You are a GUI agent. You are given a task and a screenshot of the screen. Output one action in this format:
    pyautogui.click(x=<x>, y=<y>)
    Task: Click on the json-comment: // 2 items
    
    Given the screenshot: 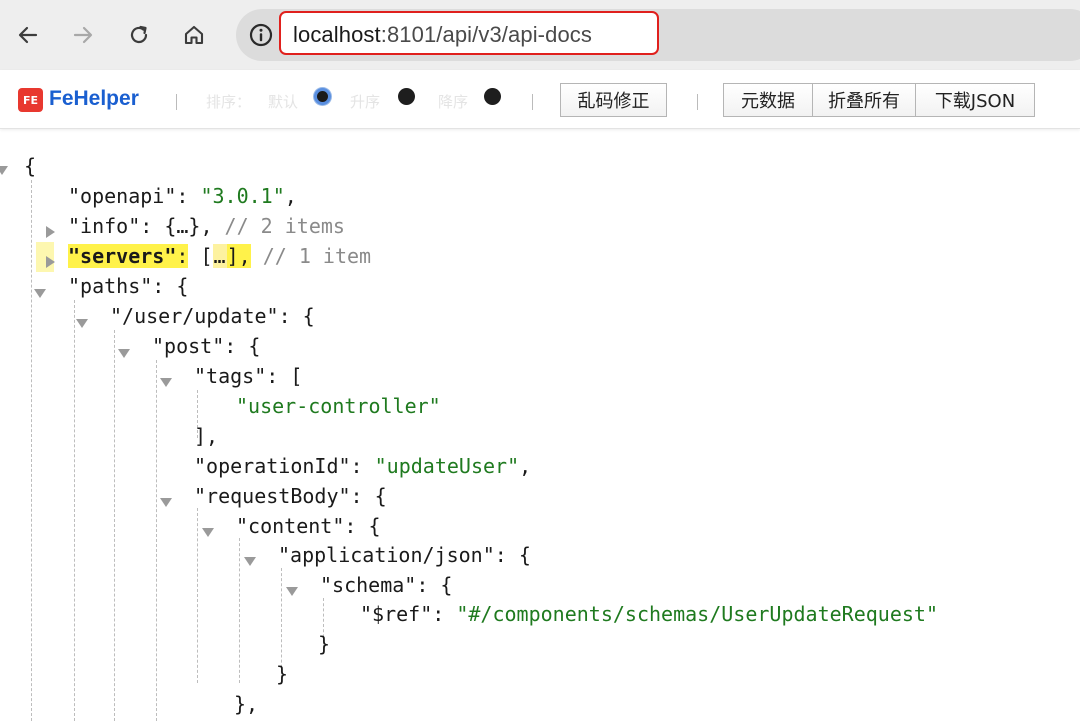 What is the action you would take?
    pyautogui.click(x=284, y=226)
    